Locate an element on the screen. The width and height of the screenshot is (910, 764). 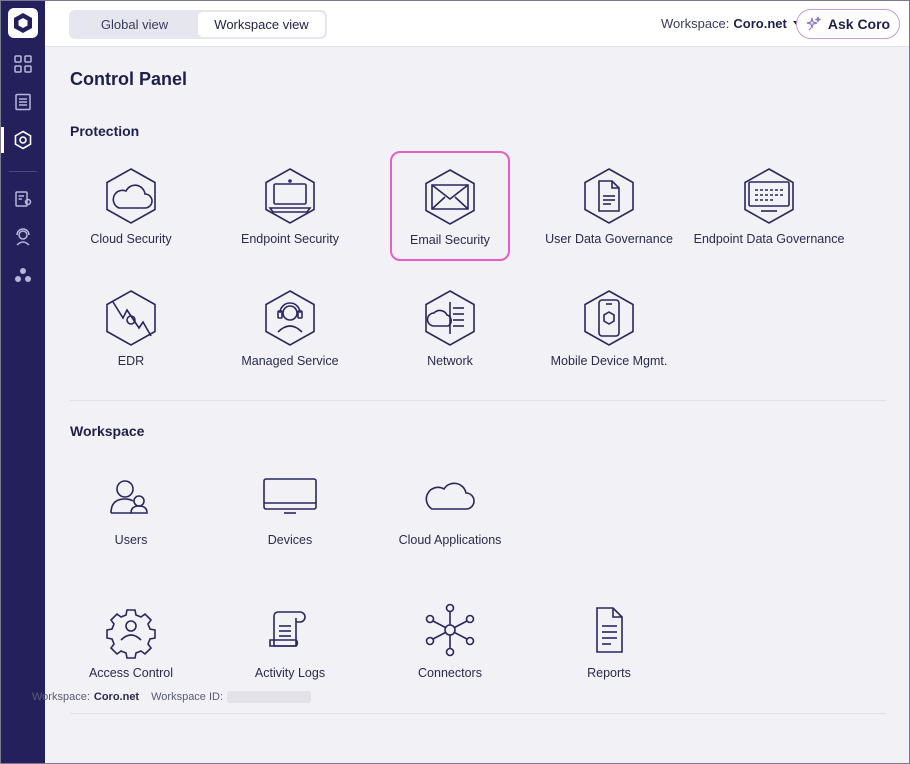
footer: Workspace: Coro.net Workspace ID: is located at coordinates (172, 697).